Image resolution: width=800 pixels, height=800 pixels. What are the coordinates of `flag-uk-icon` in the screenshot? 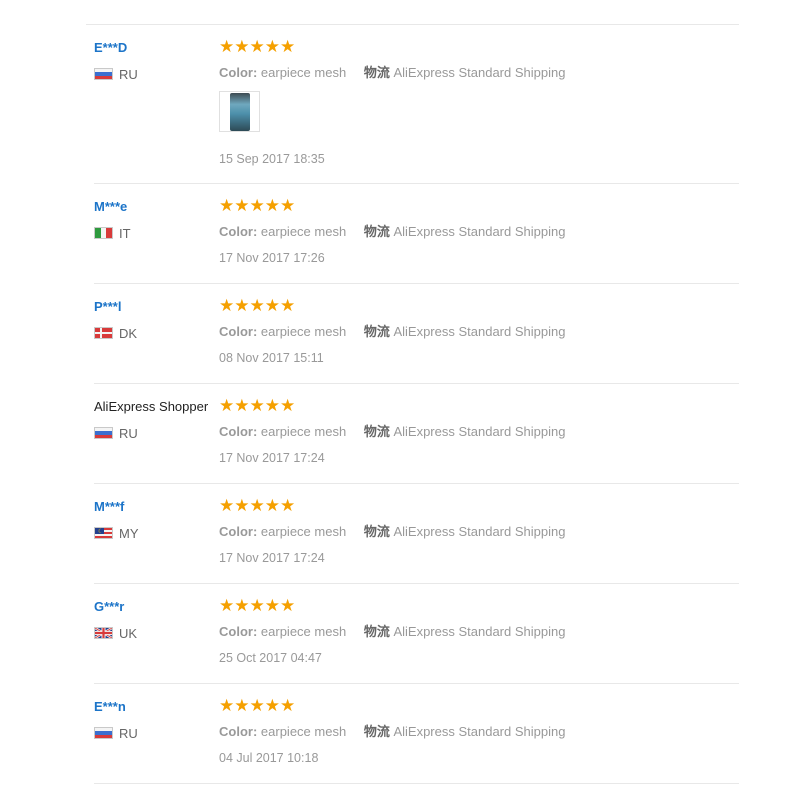 It's located at (103, 633).